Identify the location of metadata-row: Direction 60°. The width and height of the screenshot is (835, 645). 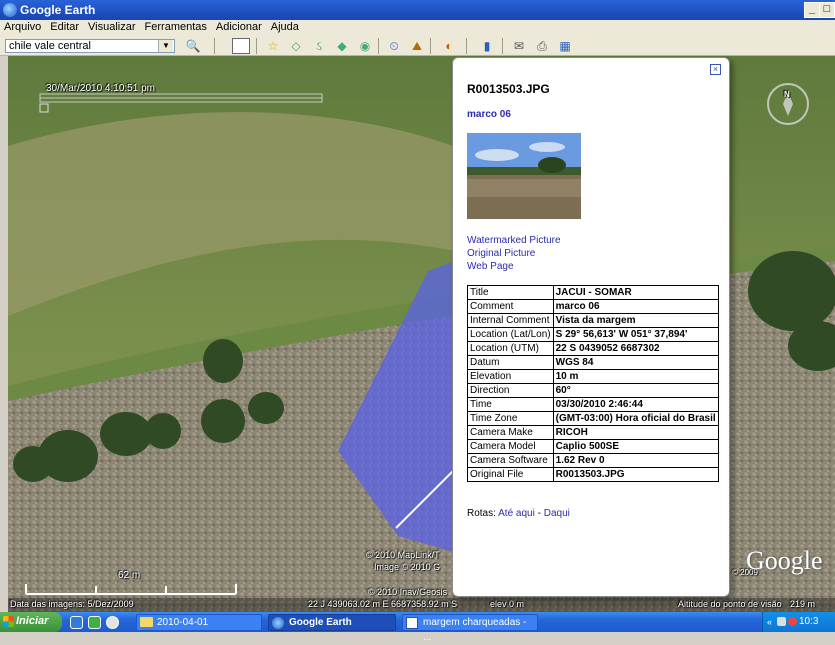
(593, 390).